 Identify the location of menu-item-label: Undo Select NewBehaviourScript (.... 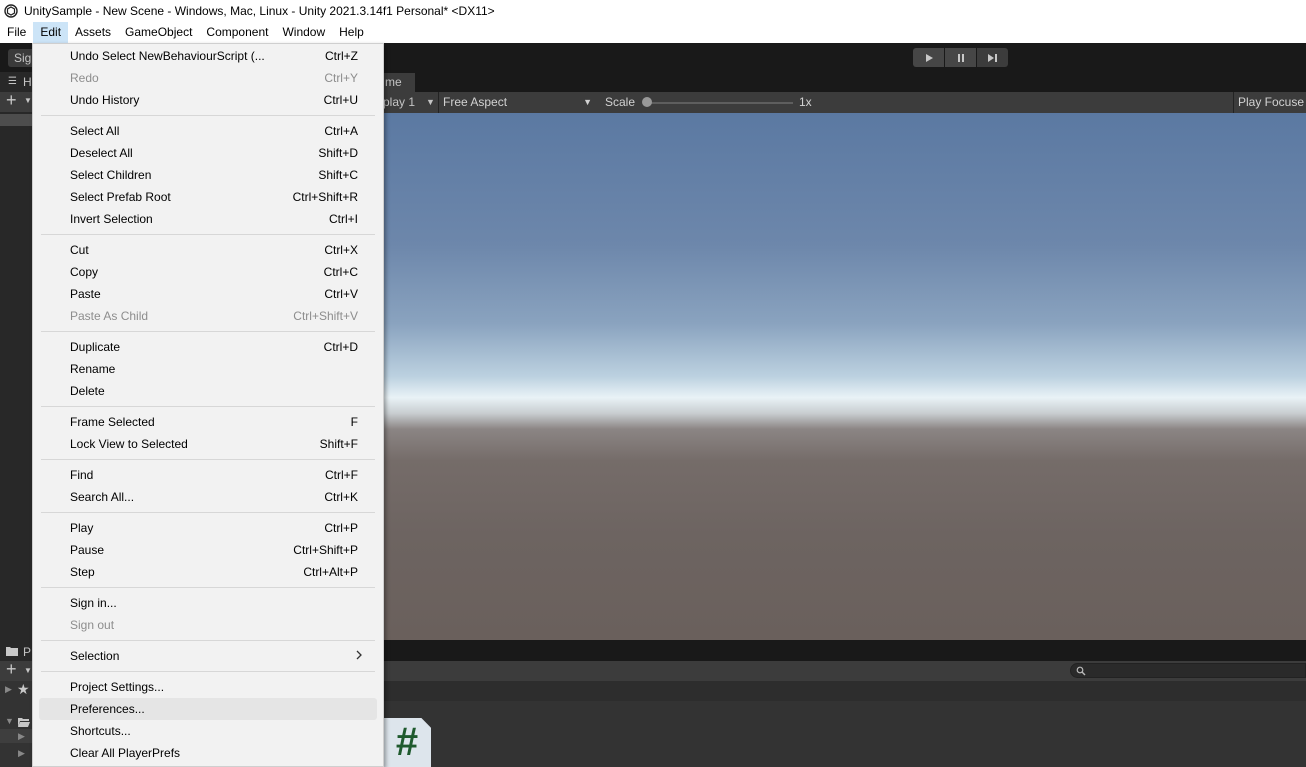
(167, 56).